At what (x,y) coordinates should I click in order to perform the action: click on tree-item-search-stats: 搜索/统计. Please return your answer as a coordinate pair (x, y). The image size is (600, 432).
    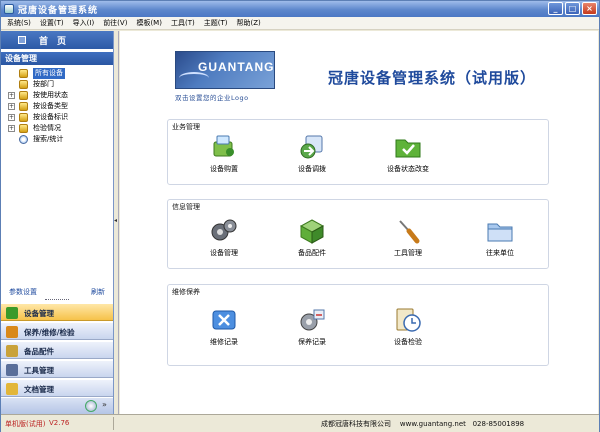
    Looking at the image, I should click on (58, 139).